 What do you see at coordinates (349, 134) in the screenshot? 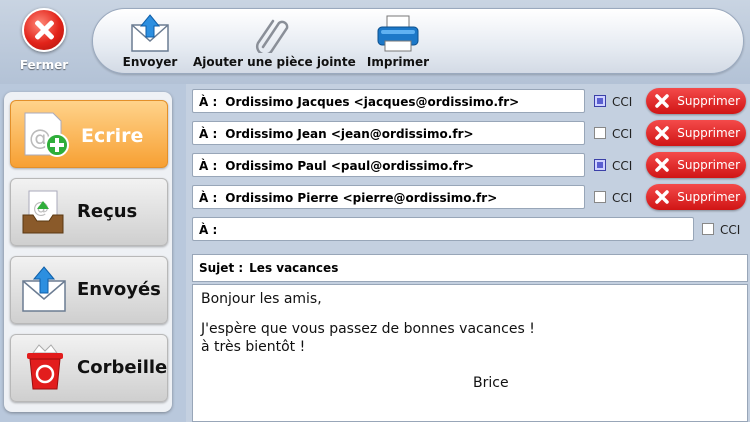
I see `recipient-value: Ordissimo Jean <jean@ordissimo.fr>` at bounding box center [349, 134].